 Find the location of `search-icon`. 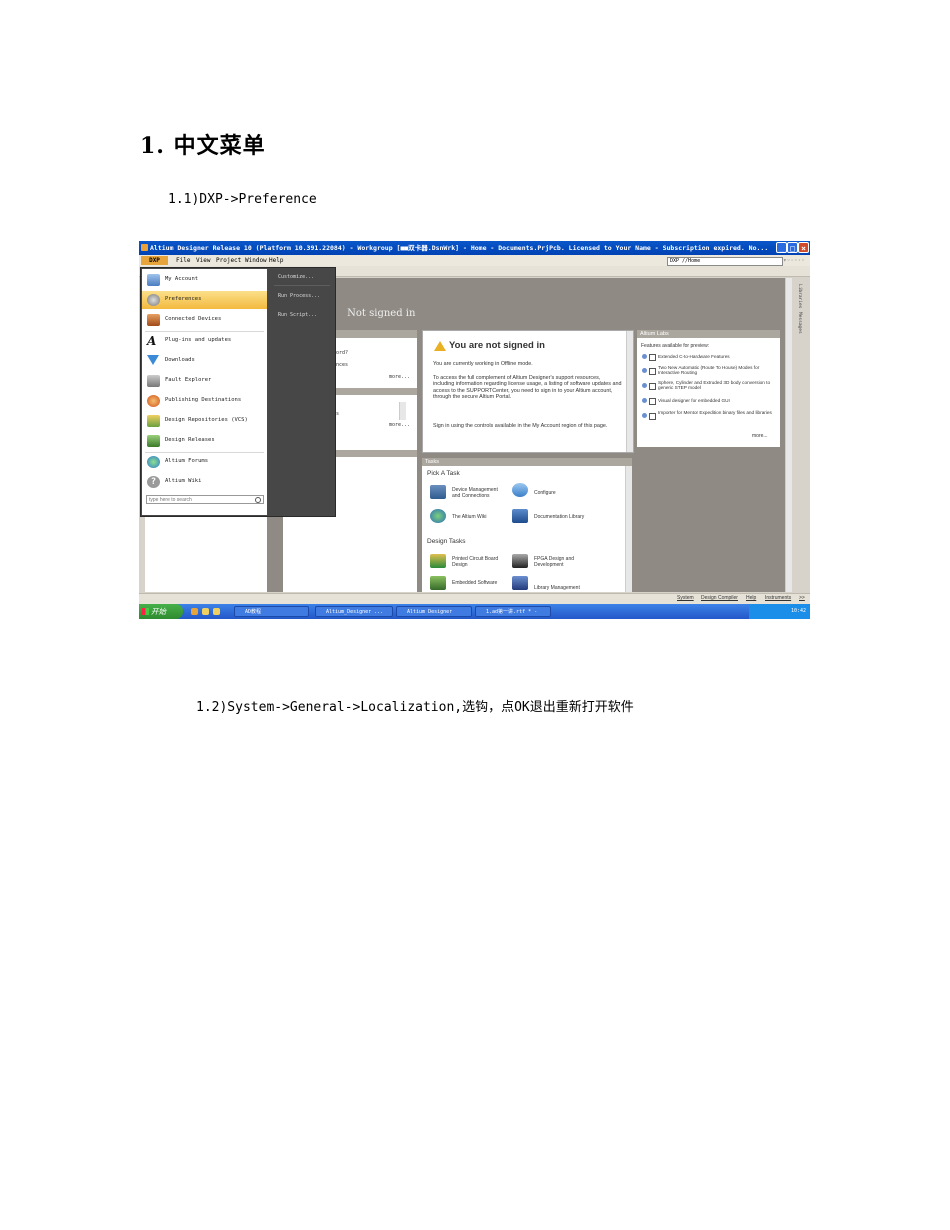

search-icon is located at coordinates (258, 500).